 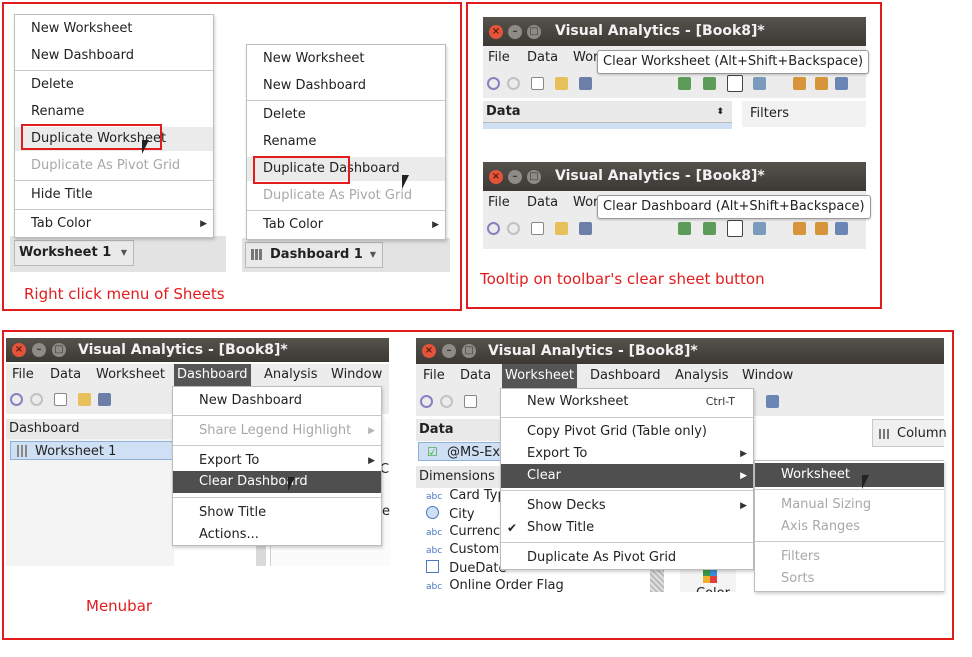 I want to click on chevron-right-icon: ▶, so click(x=743, y=506).